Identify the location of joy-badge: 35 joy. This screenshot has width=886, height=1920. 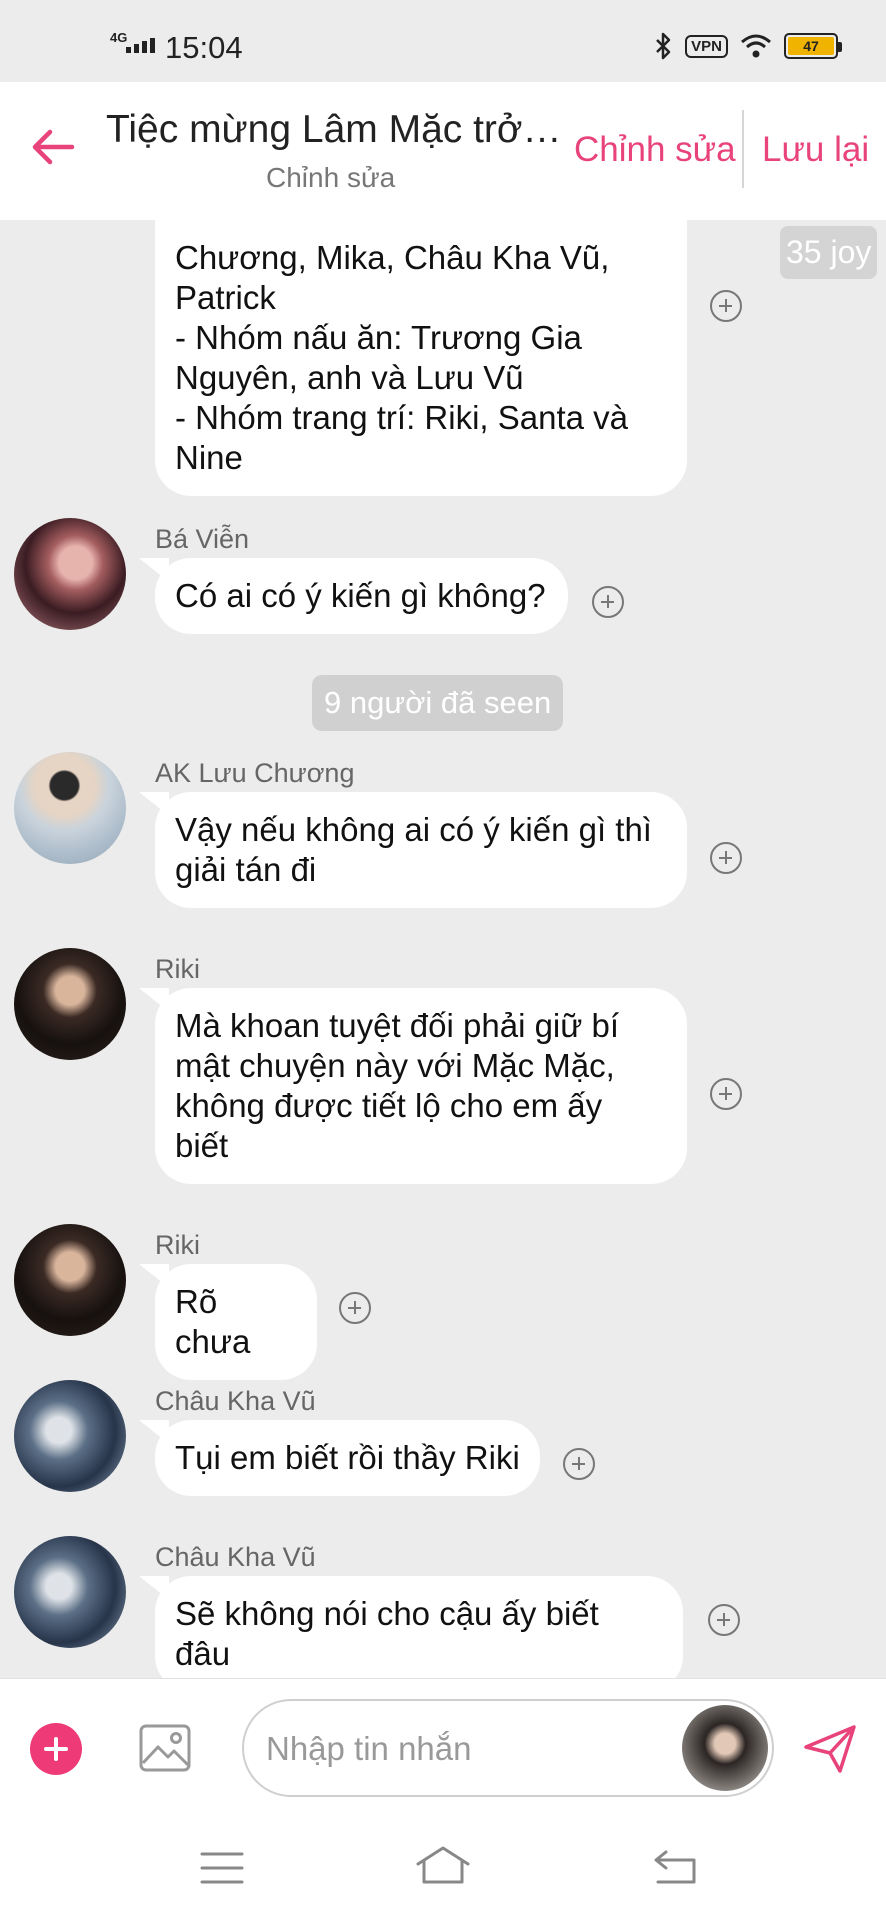
(829, 252).